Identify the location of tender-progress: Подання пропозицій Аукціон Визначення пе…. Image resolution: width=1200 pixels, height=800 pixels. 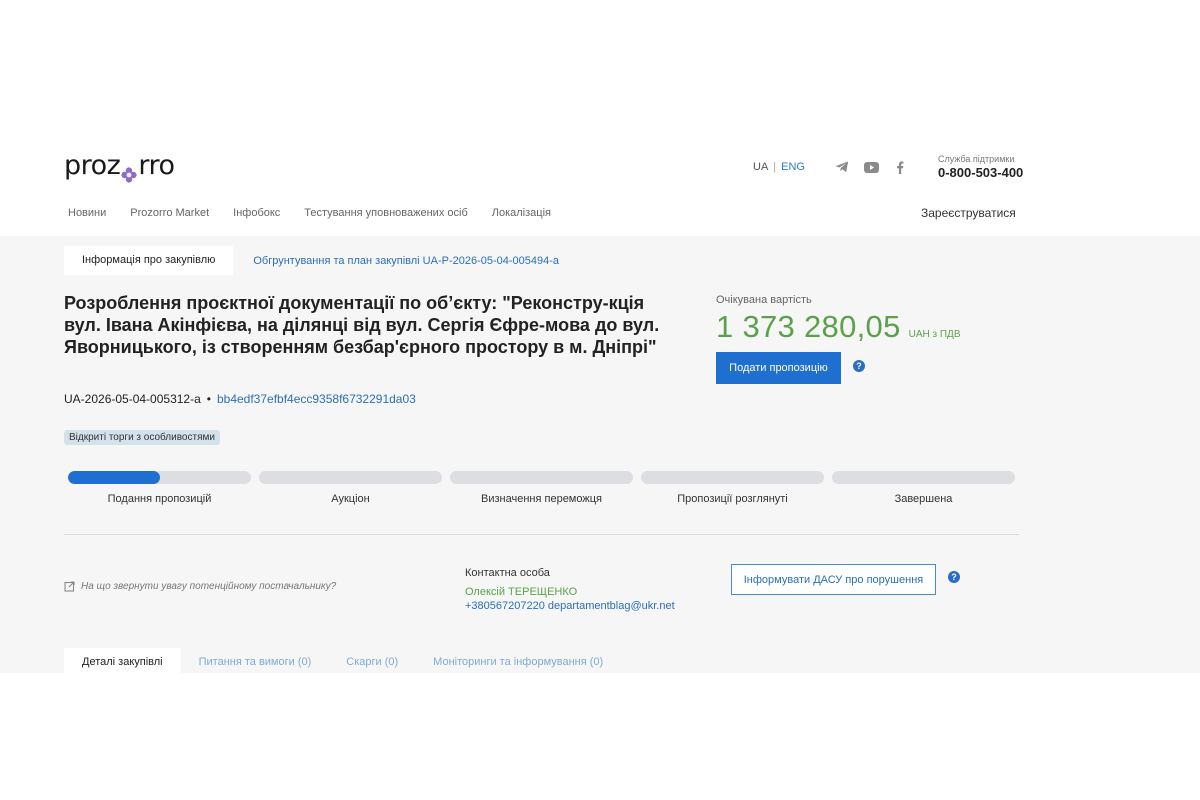
(541, 488).